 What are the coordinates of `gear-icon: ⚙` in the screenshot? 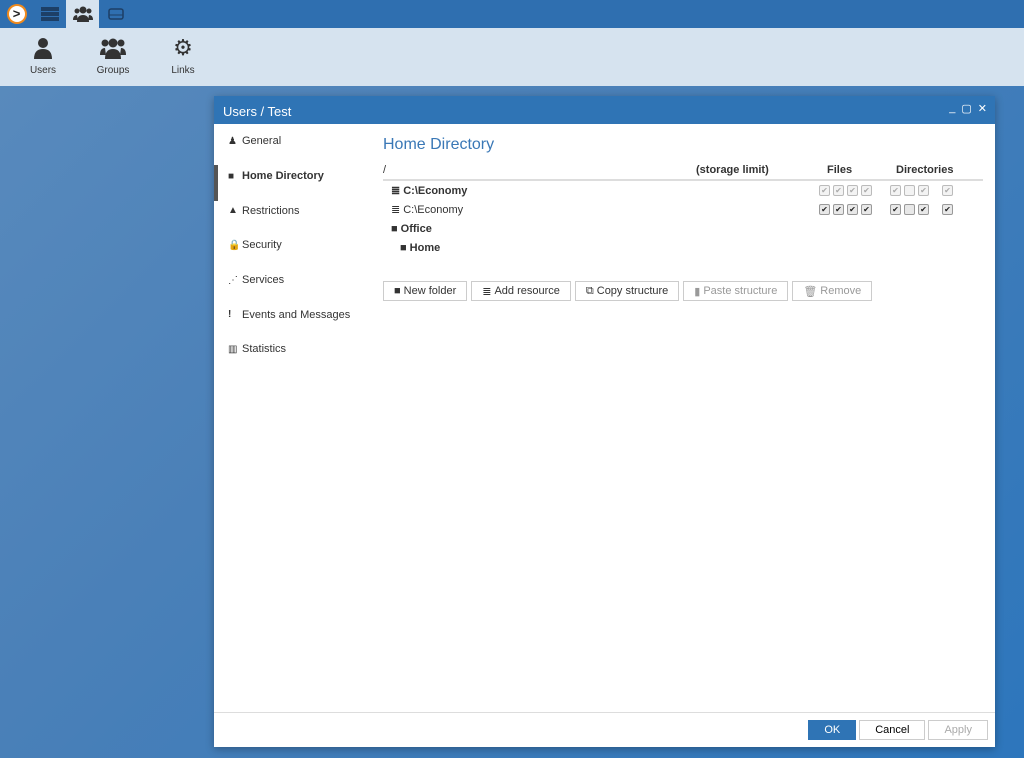 It's located at (183, 47).